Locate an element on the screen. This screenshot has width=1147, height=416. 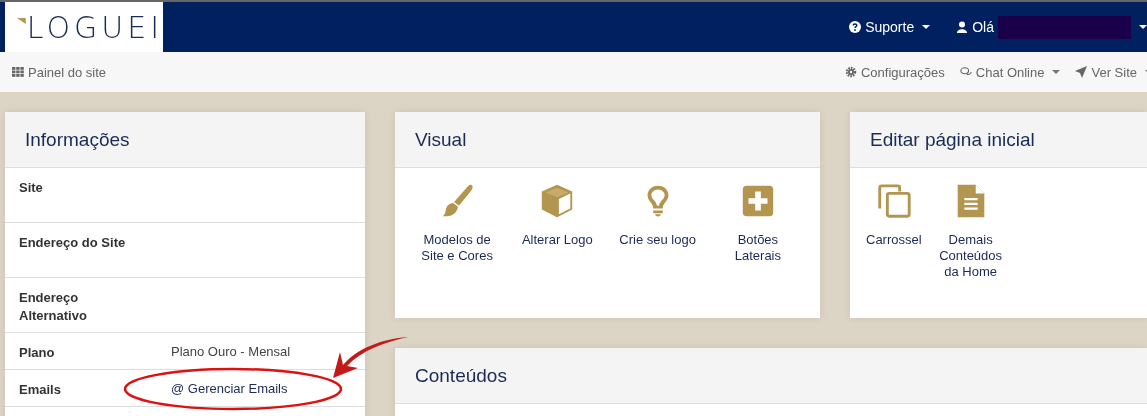
info-label: Endereço do Site is located at coordinates (73, 243).